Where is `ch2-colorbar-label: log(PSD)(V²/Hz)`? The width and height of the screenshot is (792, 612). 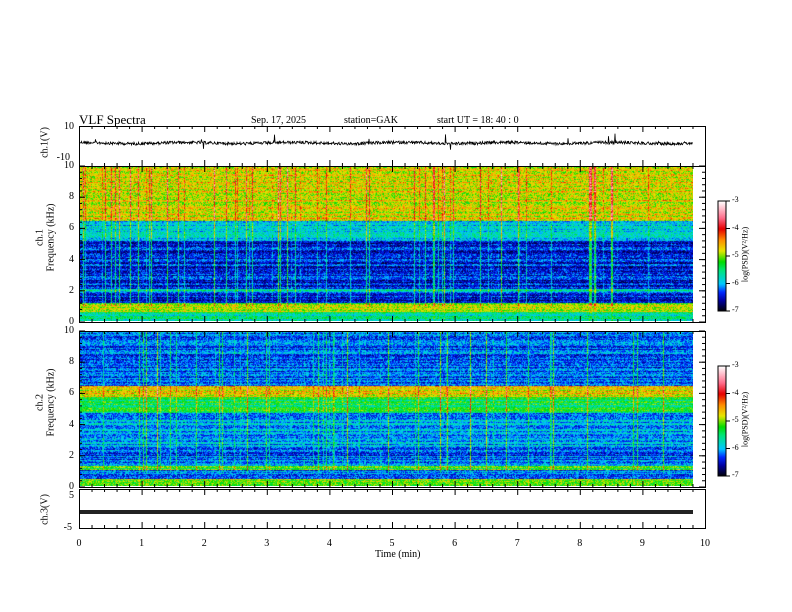
ch2-colorbar-label: log(PSD)(V²/Hz) is located at coordinates (745, 419).